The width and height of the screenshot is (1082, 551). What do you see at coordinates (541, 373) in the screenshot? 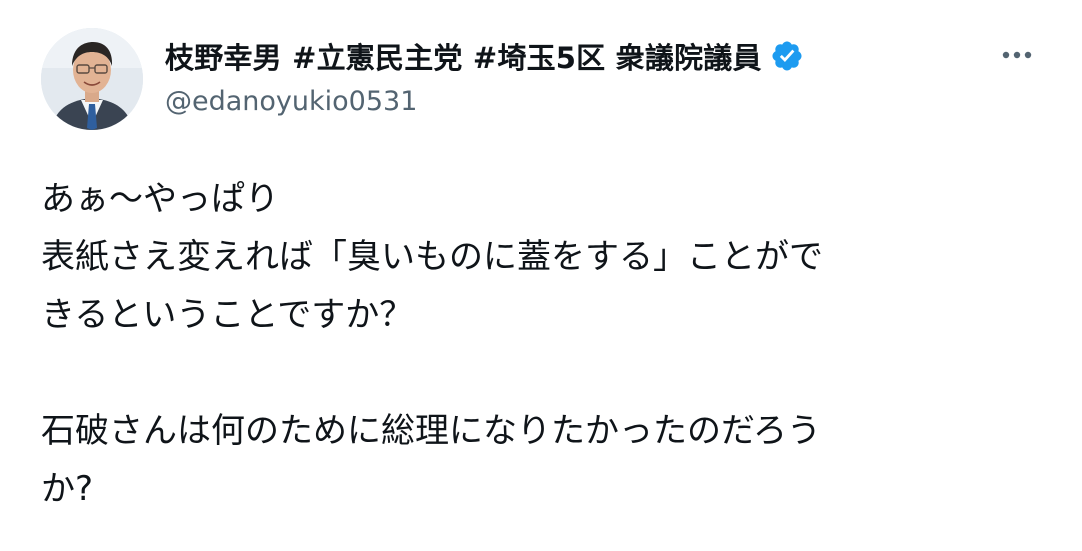
I see `paragraph-break` at bounding box center [541, 373].